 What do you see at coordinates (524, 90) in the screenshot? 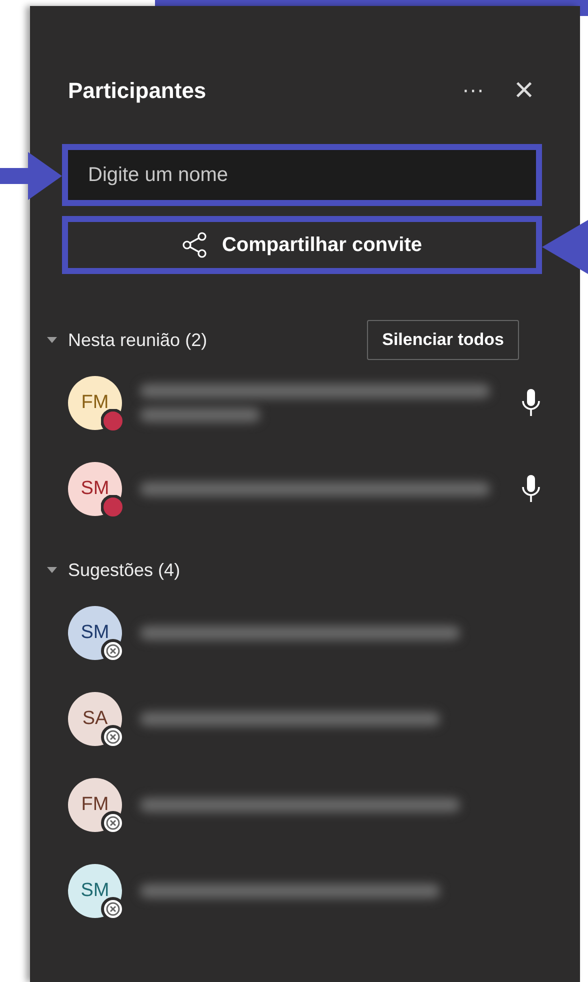
I see `close-button: ×` at bounding box center [524, 90].